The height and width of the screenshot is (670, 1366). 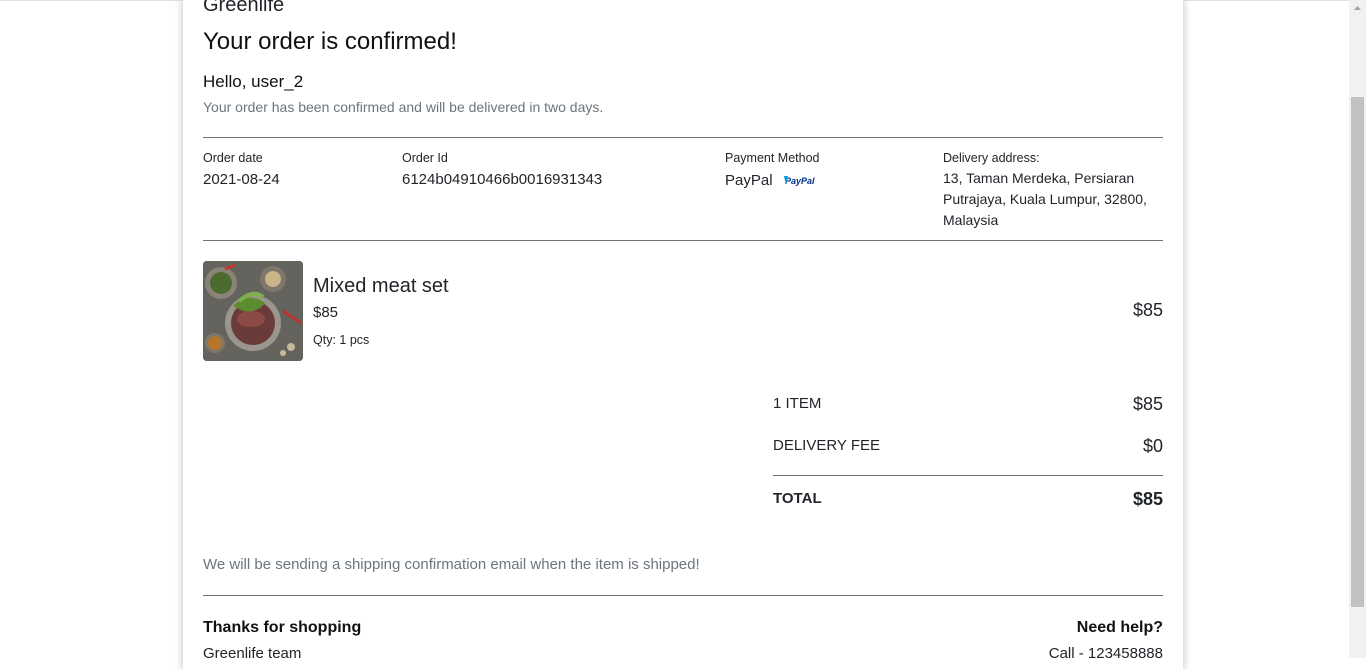 What do you see at coordinates (341, 340) in the screenshot?
I see `product-quantity: Qty: 1 pcs` at bounding box center [341, 340].